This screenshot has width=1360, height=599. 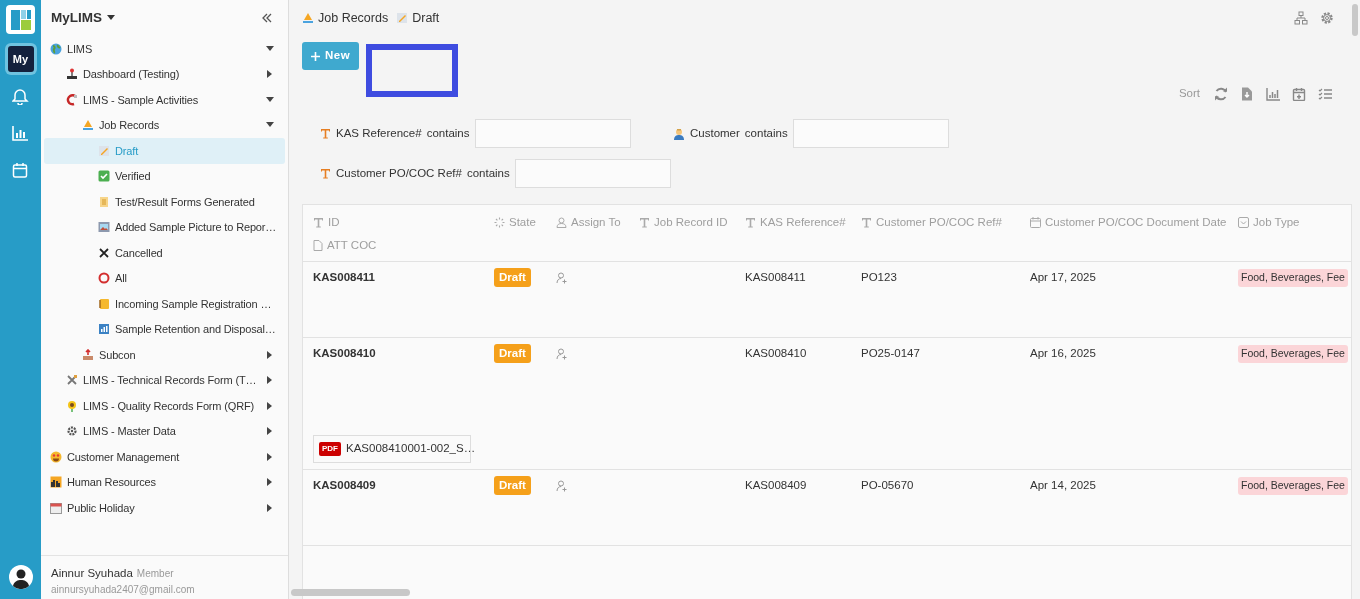 What do you see at coordinates (164, 125) in the screenshot?
I see `sidebar-item: Job Records` at bounding box center [164, 125].